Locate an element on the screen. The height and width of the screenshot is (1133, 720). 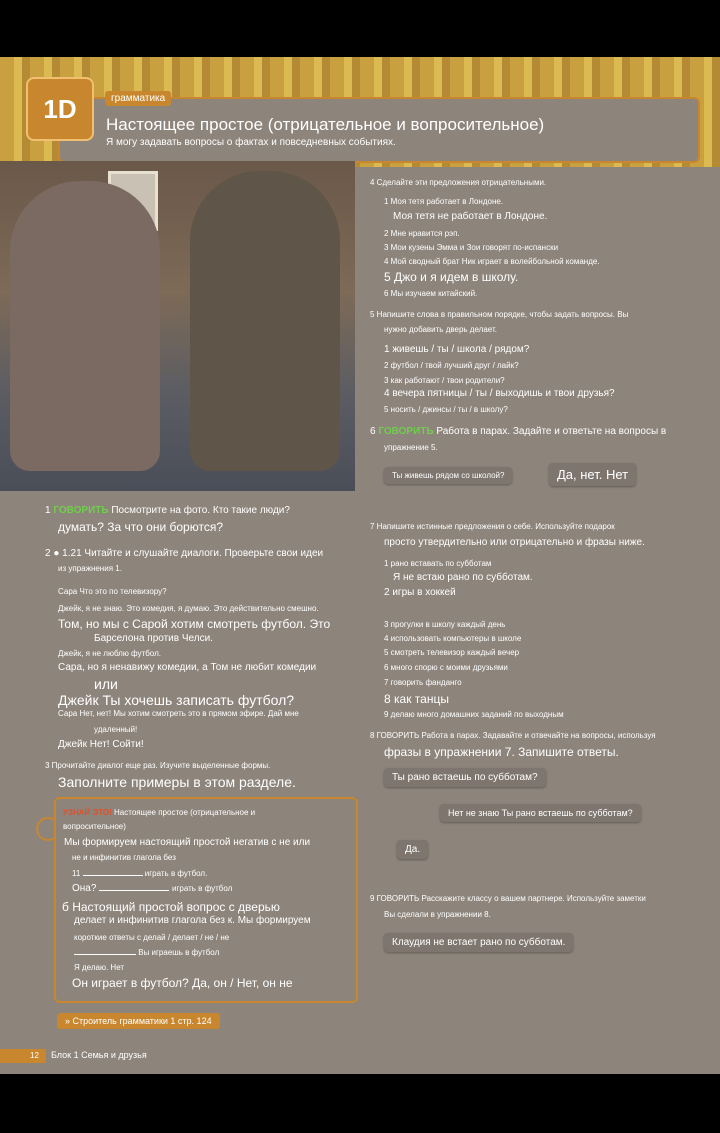
grammar-builder-link: » Строитель грамматики 1 стр. 124 is located at coordinates (138, 1021).